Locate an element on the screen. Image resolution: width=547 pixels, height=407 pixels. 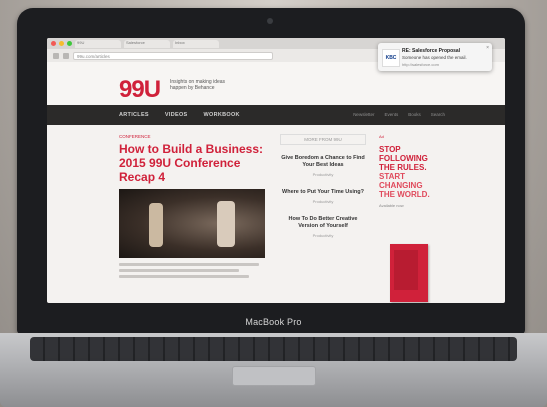
nav-workbook: WORKBOOK is located at coordinates (222, 115).